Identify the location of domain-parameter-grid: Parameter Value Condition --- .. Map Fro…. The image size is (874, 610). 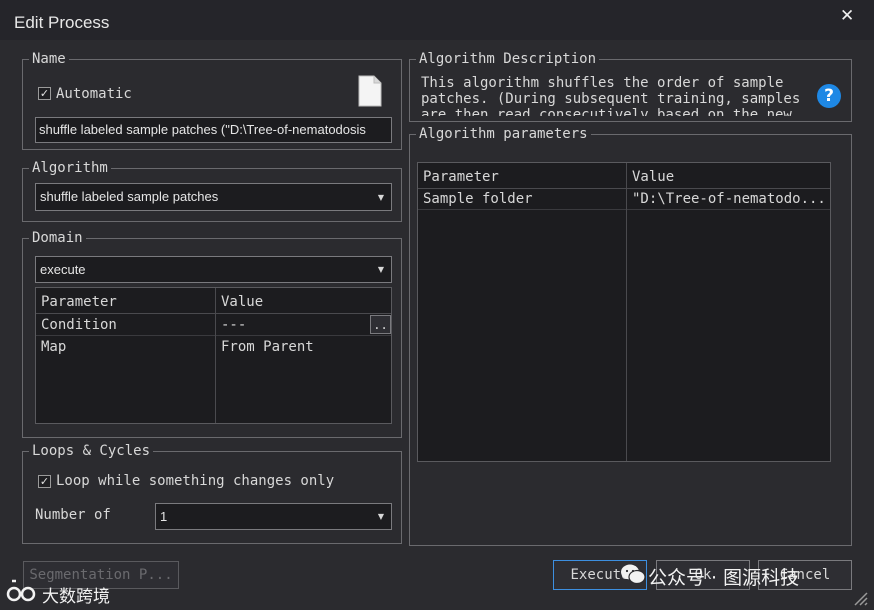
(213, 355).